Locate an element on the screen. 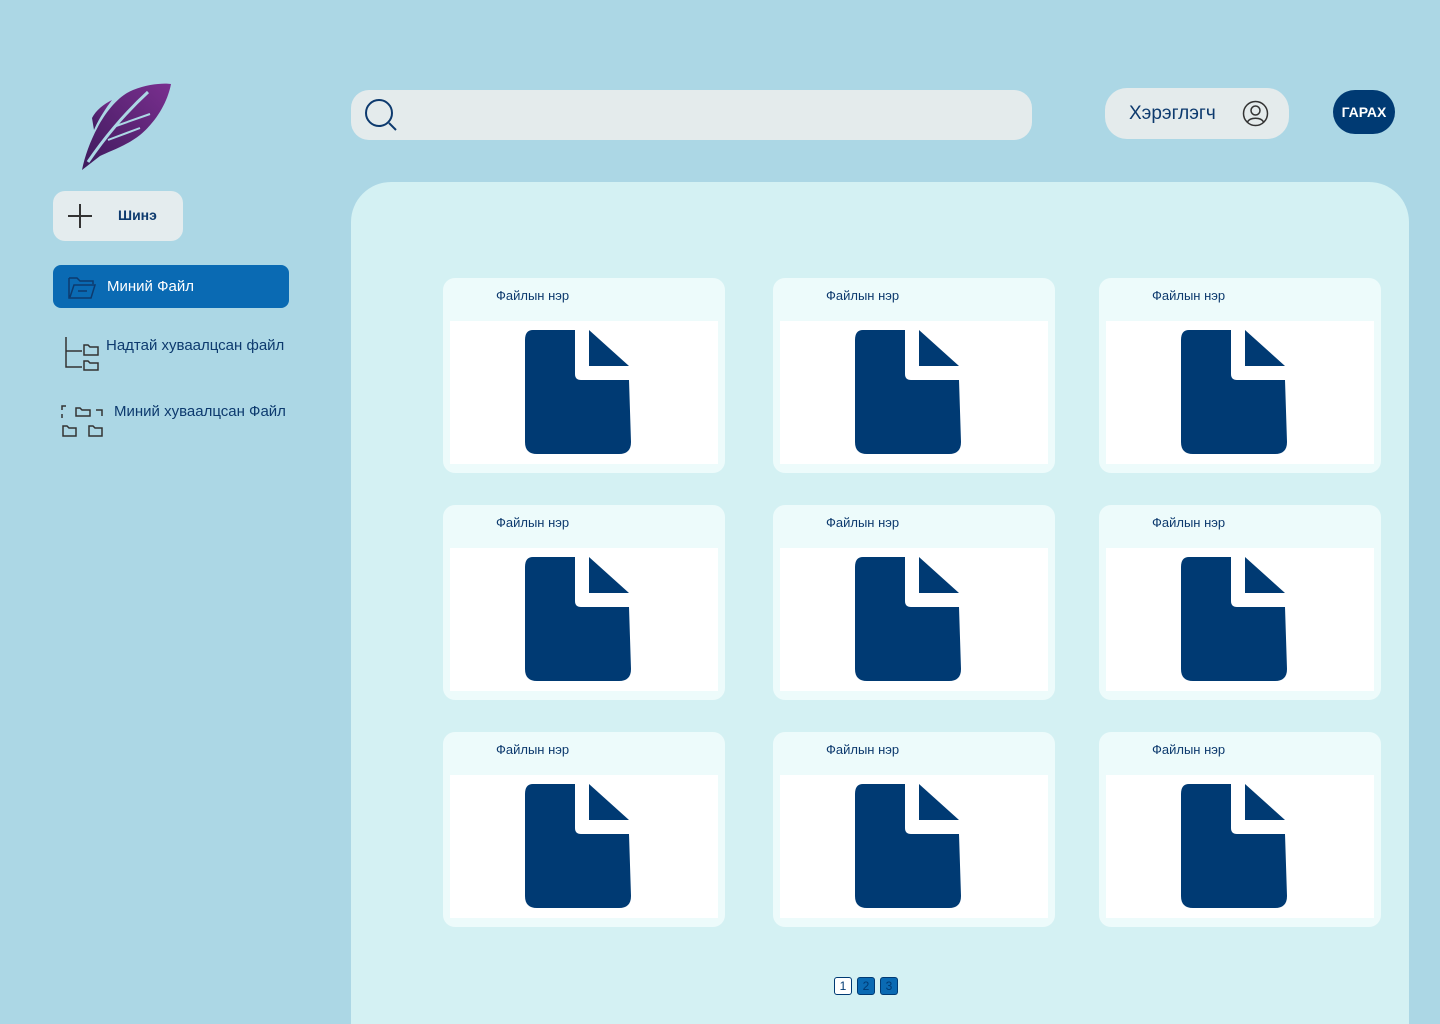  sidebar-item-label: Миний хуваалцсан Файл is located at coordinates (200, 411).